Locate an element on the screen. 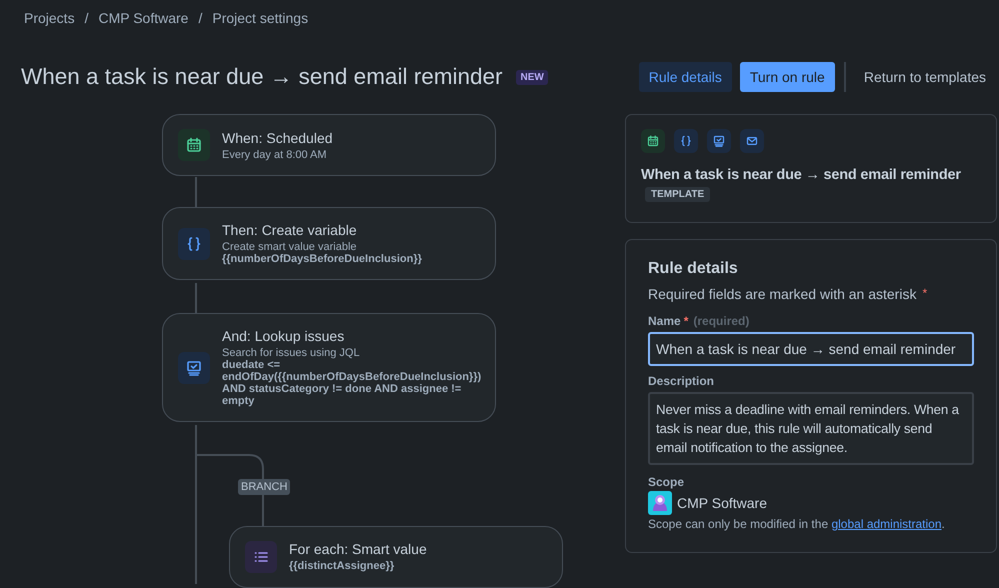 This screenshot has height=588, width=999. node-description: Create smart value variable is located at coordinates (290, 247).